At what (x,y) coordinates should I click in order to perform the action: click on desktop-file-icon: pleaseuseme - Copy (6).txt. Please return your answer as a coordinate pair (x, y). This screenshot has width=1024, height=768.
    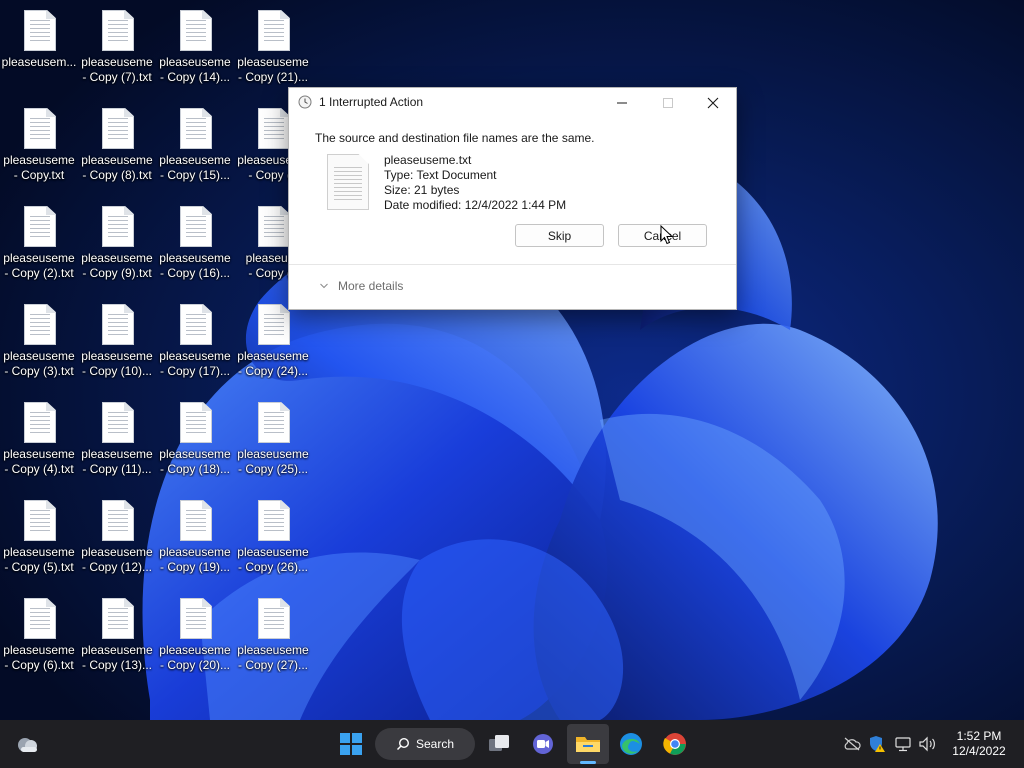
    Looking at the image, I should click on (39, 634).